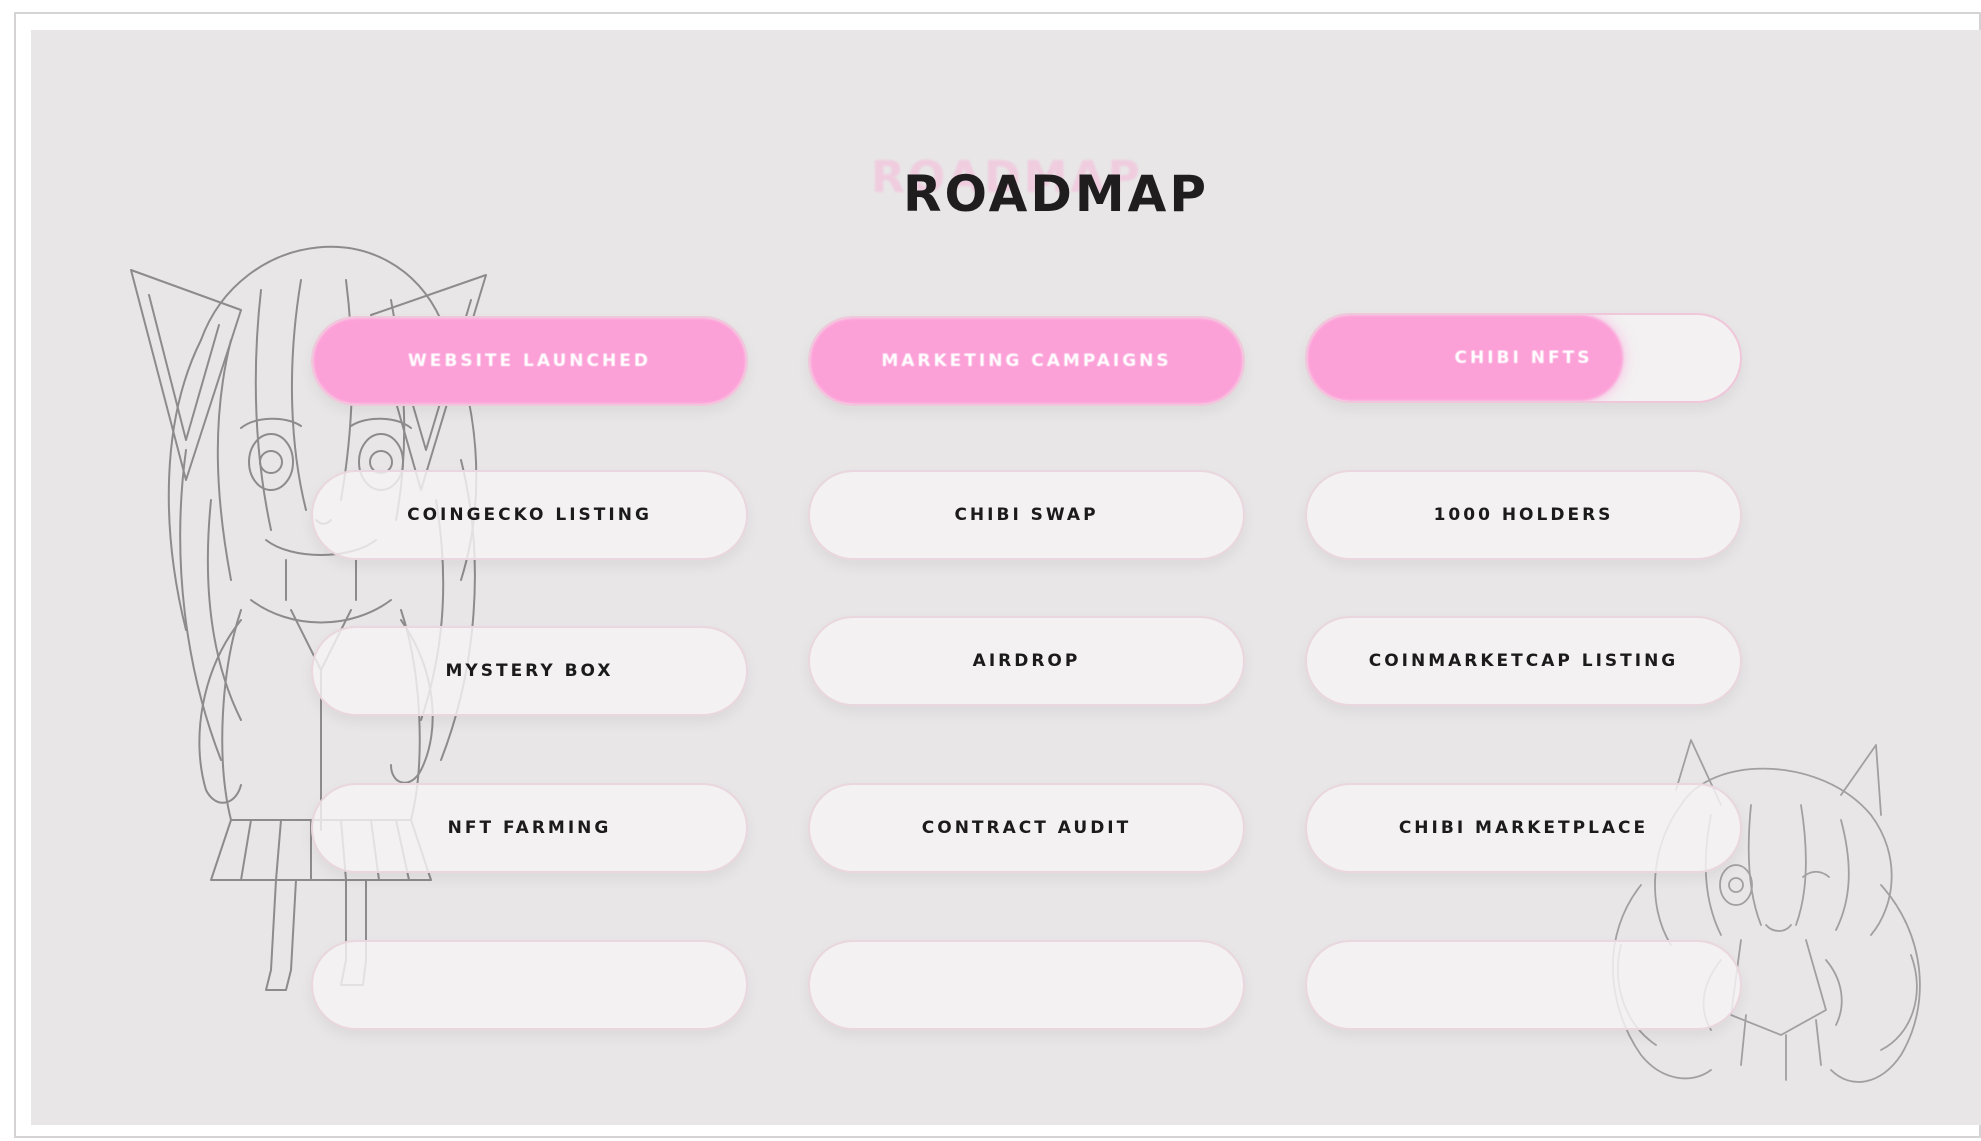  I want to click on roadmap-item-label: CONTRACT AUDIT, so click(1026, 828).